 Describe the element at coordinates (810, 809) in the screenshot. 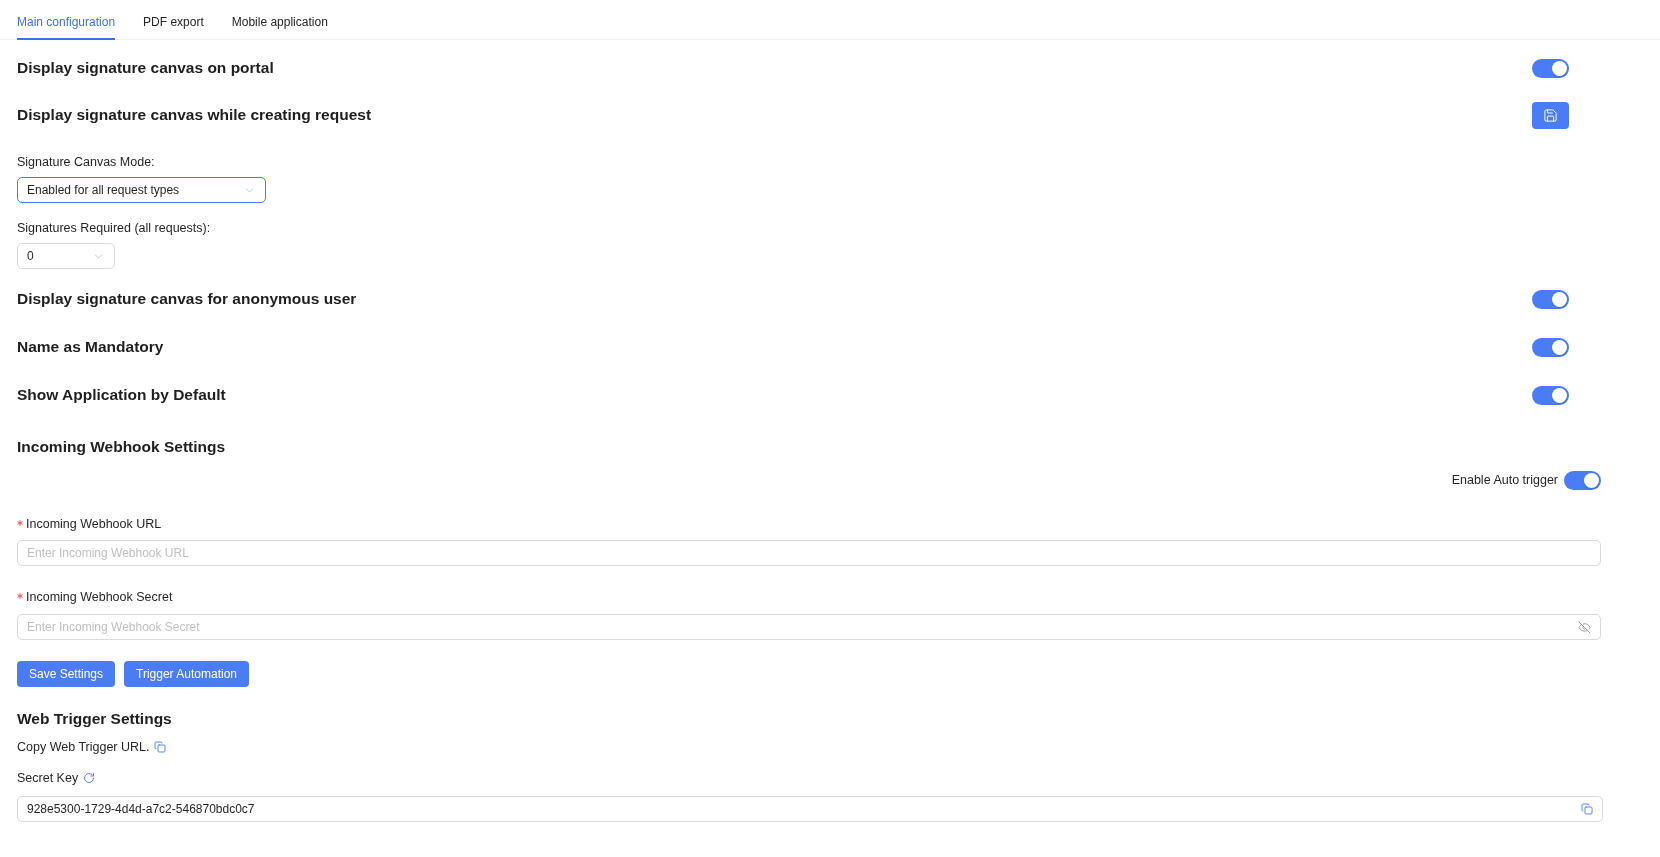

I see `secret-key-field: 928e5300-1729-4d4d-a7c2-546870bdc0c7` at that location.